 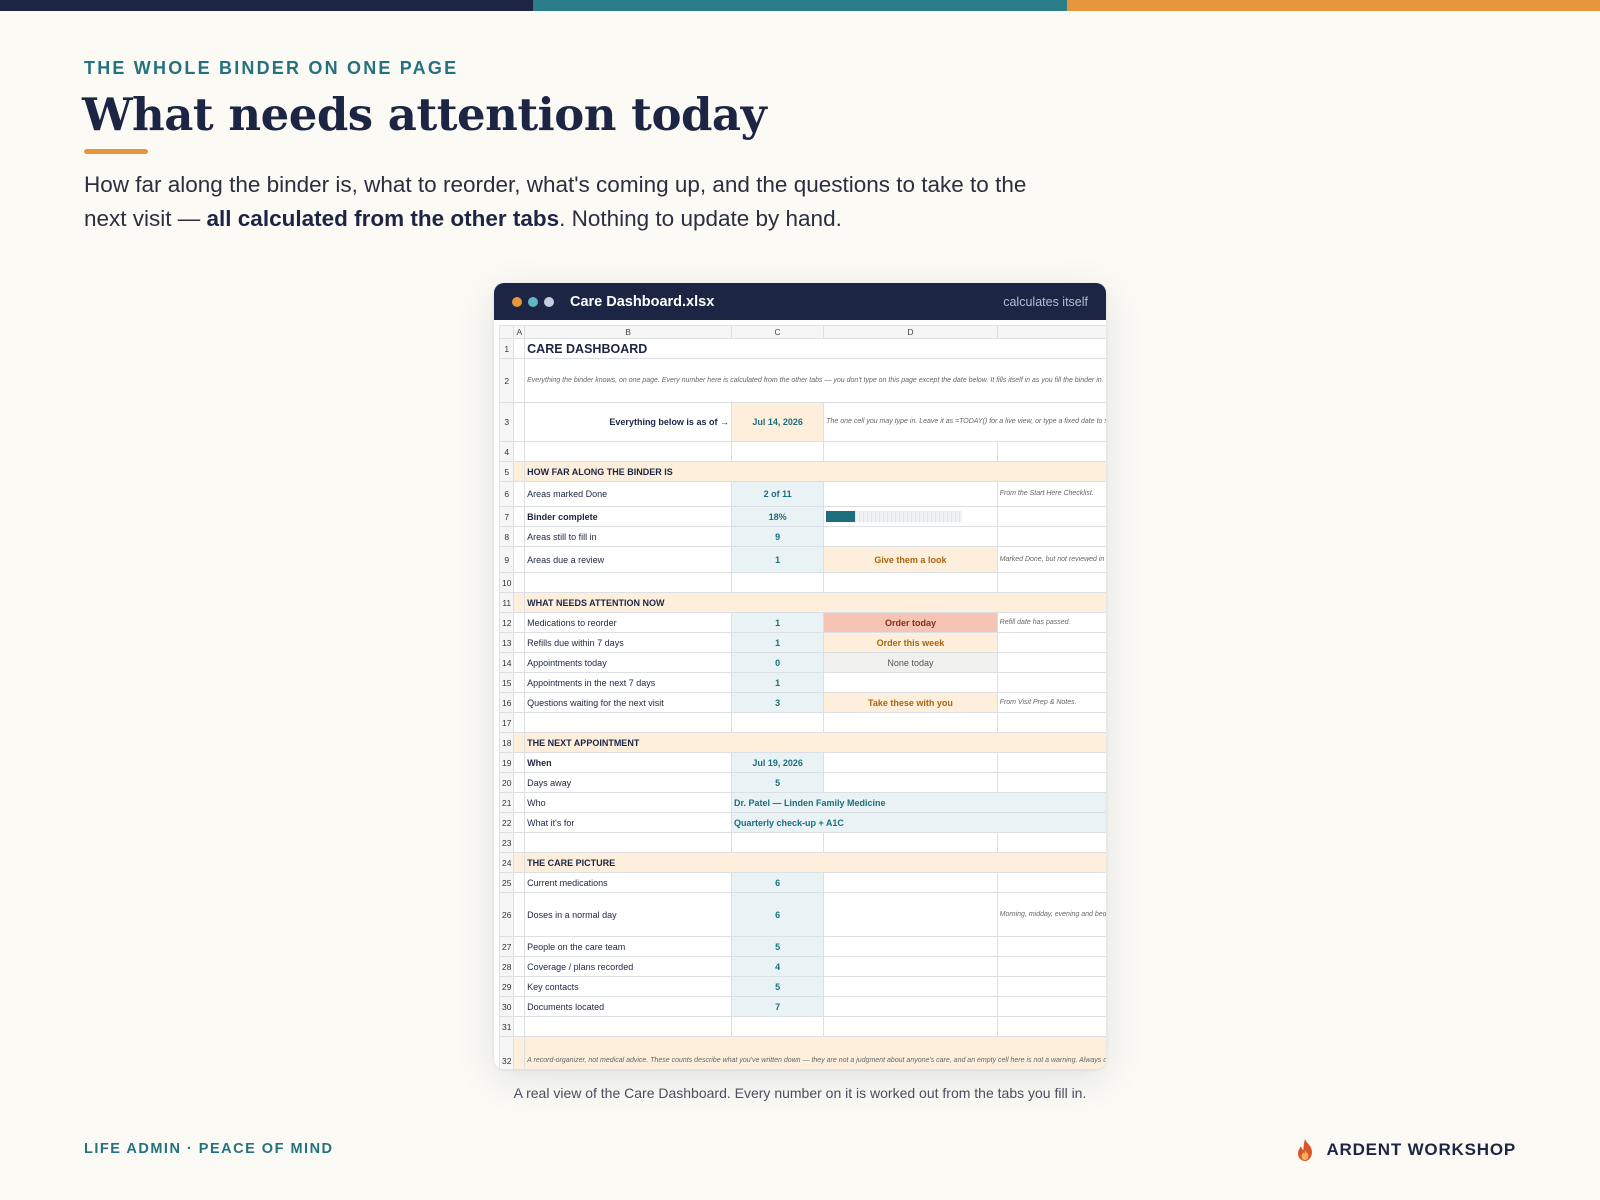 I want to click on sheet-title: CARE DASHBOARD, so click(x=815, y=348).